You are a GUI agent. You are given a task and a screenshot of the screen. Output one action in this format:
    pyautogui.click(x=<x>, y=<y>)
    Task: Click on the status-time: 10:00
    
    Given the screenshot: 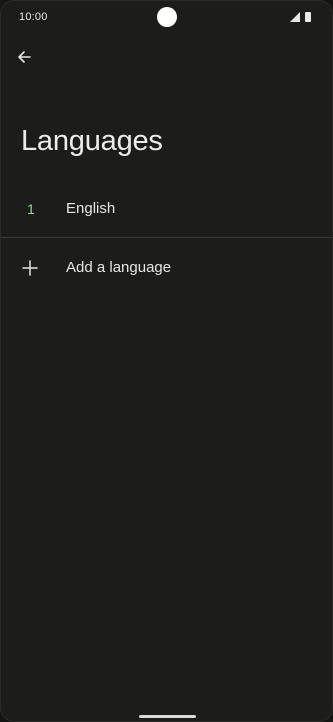 What is the action you would take?
    pyautogui.click(x=33, y=17)
    